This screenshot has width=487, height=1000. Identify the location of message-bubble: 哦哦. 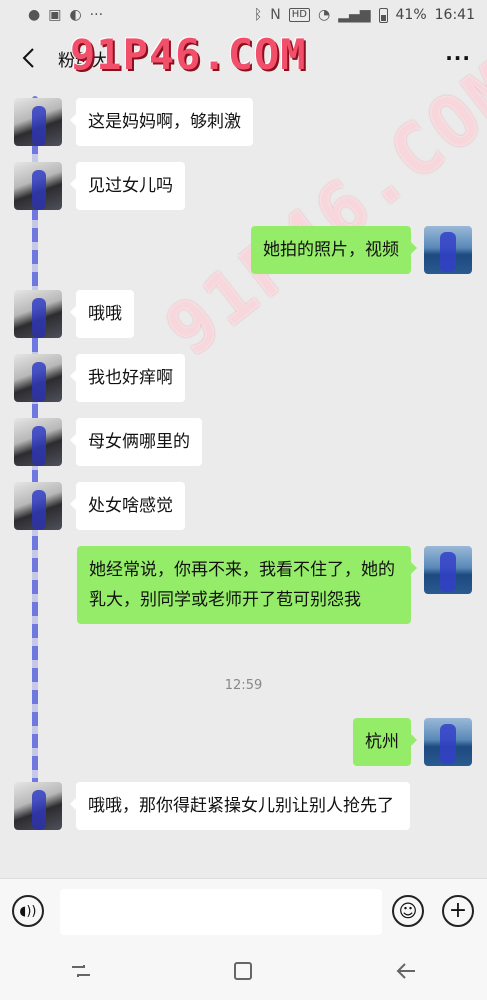
(102, 314).